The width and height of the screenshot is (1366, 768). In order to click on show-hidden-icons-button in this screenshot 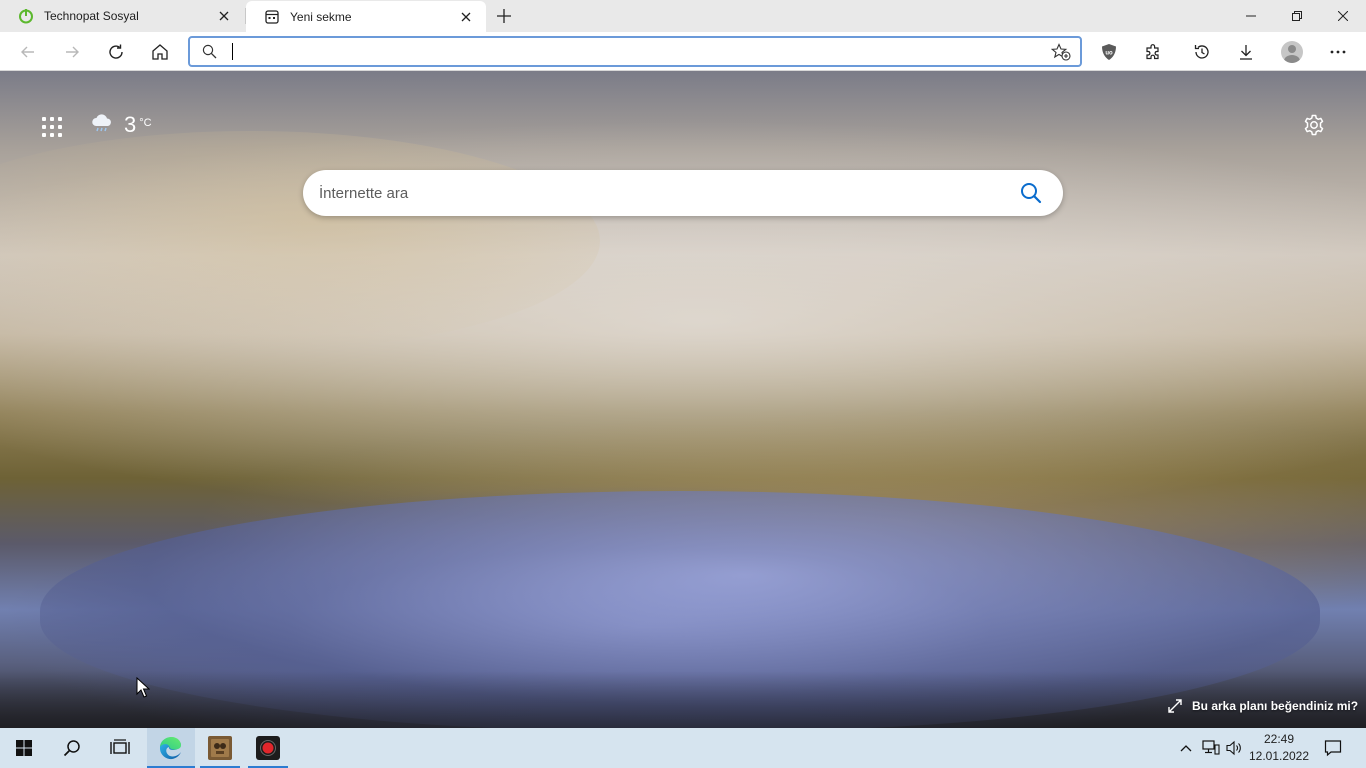, I will do `click(1186, 748)`.